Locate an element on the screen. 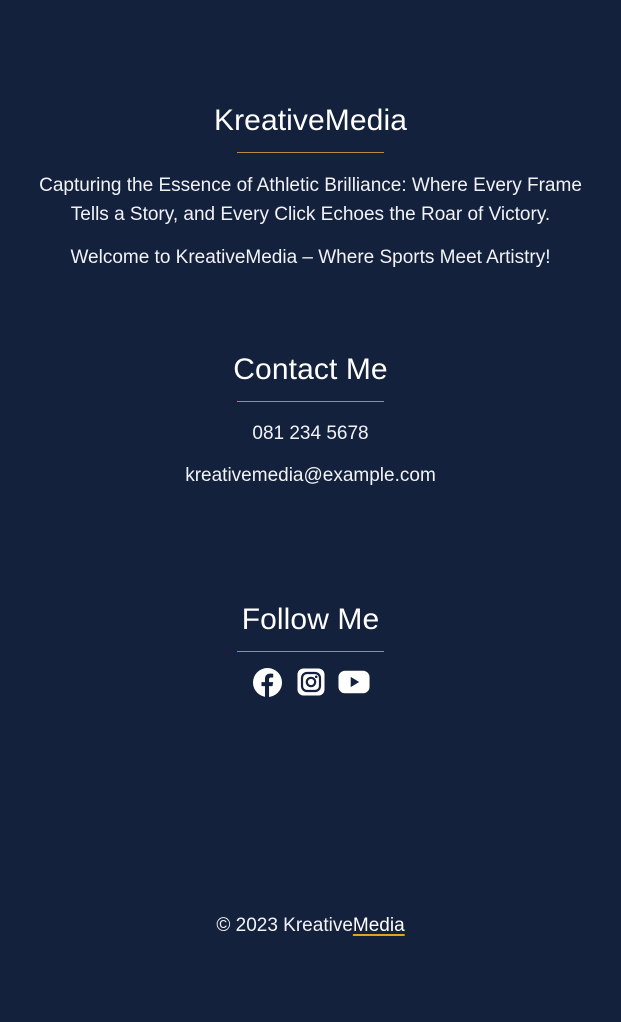  brand-title: KreativeMedia is located at coordinates (310, 120).